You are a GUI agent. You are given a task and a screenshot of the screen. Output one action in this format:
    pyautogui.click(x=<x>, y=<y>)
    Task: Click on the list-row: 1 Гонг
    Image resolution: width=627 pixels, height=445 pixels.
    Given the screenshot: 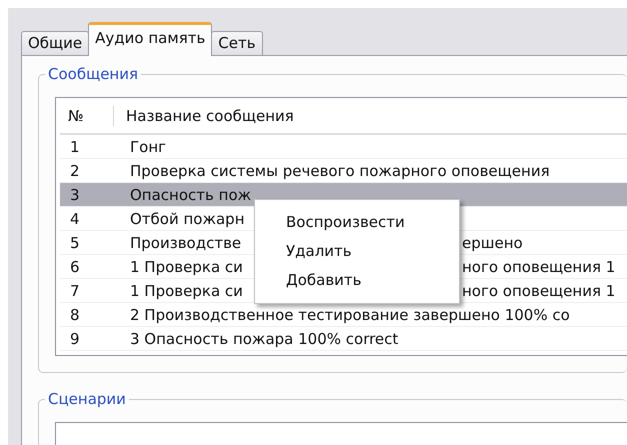 What is the action you would take?
    pyautogui.click(x=343, y=147)
    